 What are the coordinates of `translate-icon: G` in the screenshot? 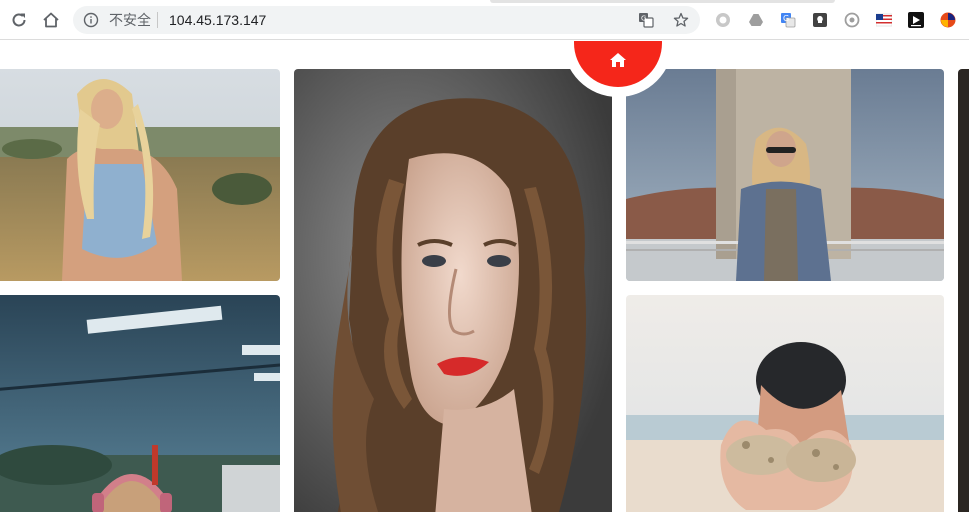 It's located at (646, 20).